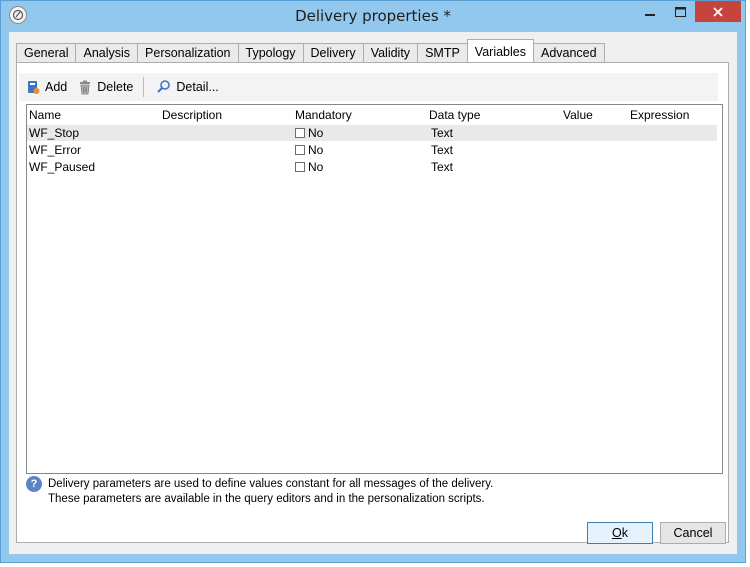  Describe the element at coordinates (46, 53) in the screenshot. I see `tab-general: General` at that location.